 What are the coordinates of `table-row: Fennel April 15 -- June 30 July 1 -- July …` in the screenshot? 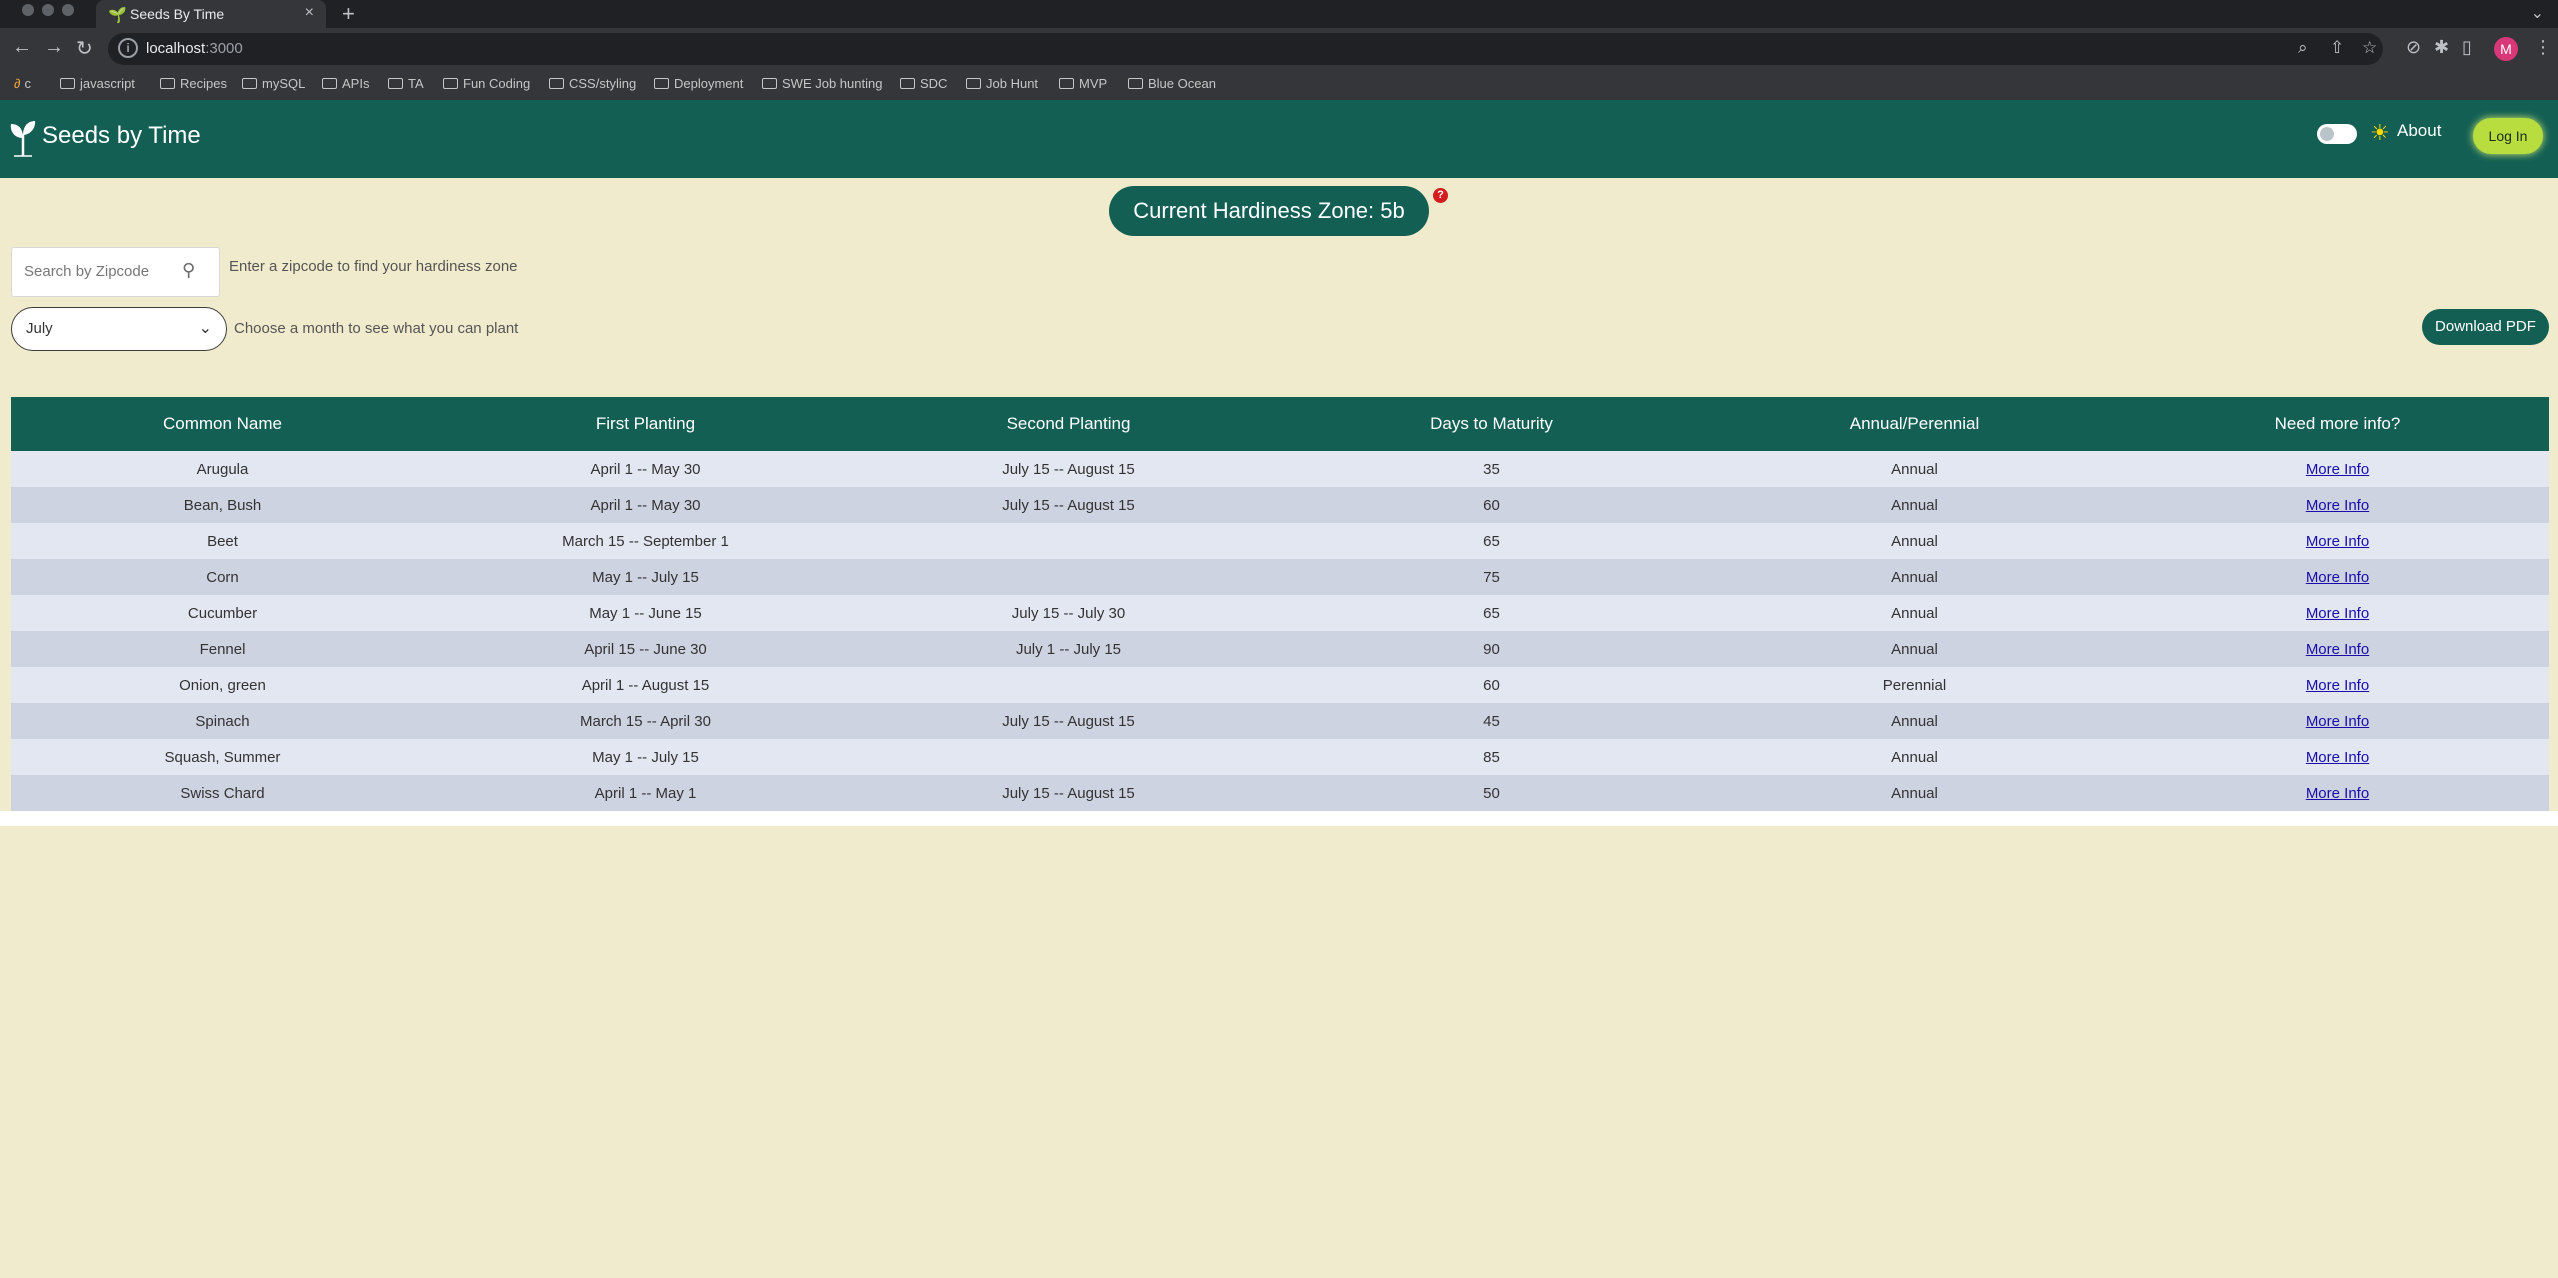 It's located at (1280, 649).